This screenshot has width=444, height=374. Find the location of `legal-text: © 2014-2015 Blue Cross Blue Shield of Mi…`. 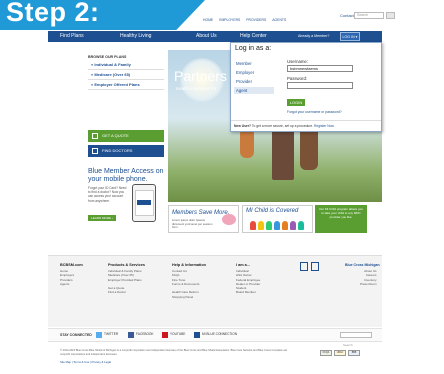

legal-text: © 2014-2015 Blue Cross Blue Shield of Mi… is located at coordinates (174, 352).